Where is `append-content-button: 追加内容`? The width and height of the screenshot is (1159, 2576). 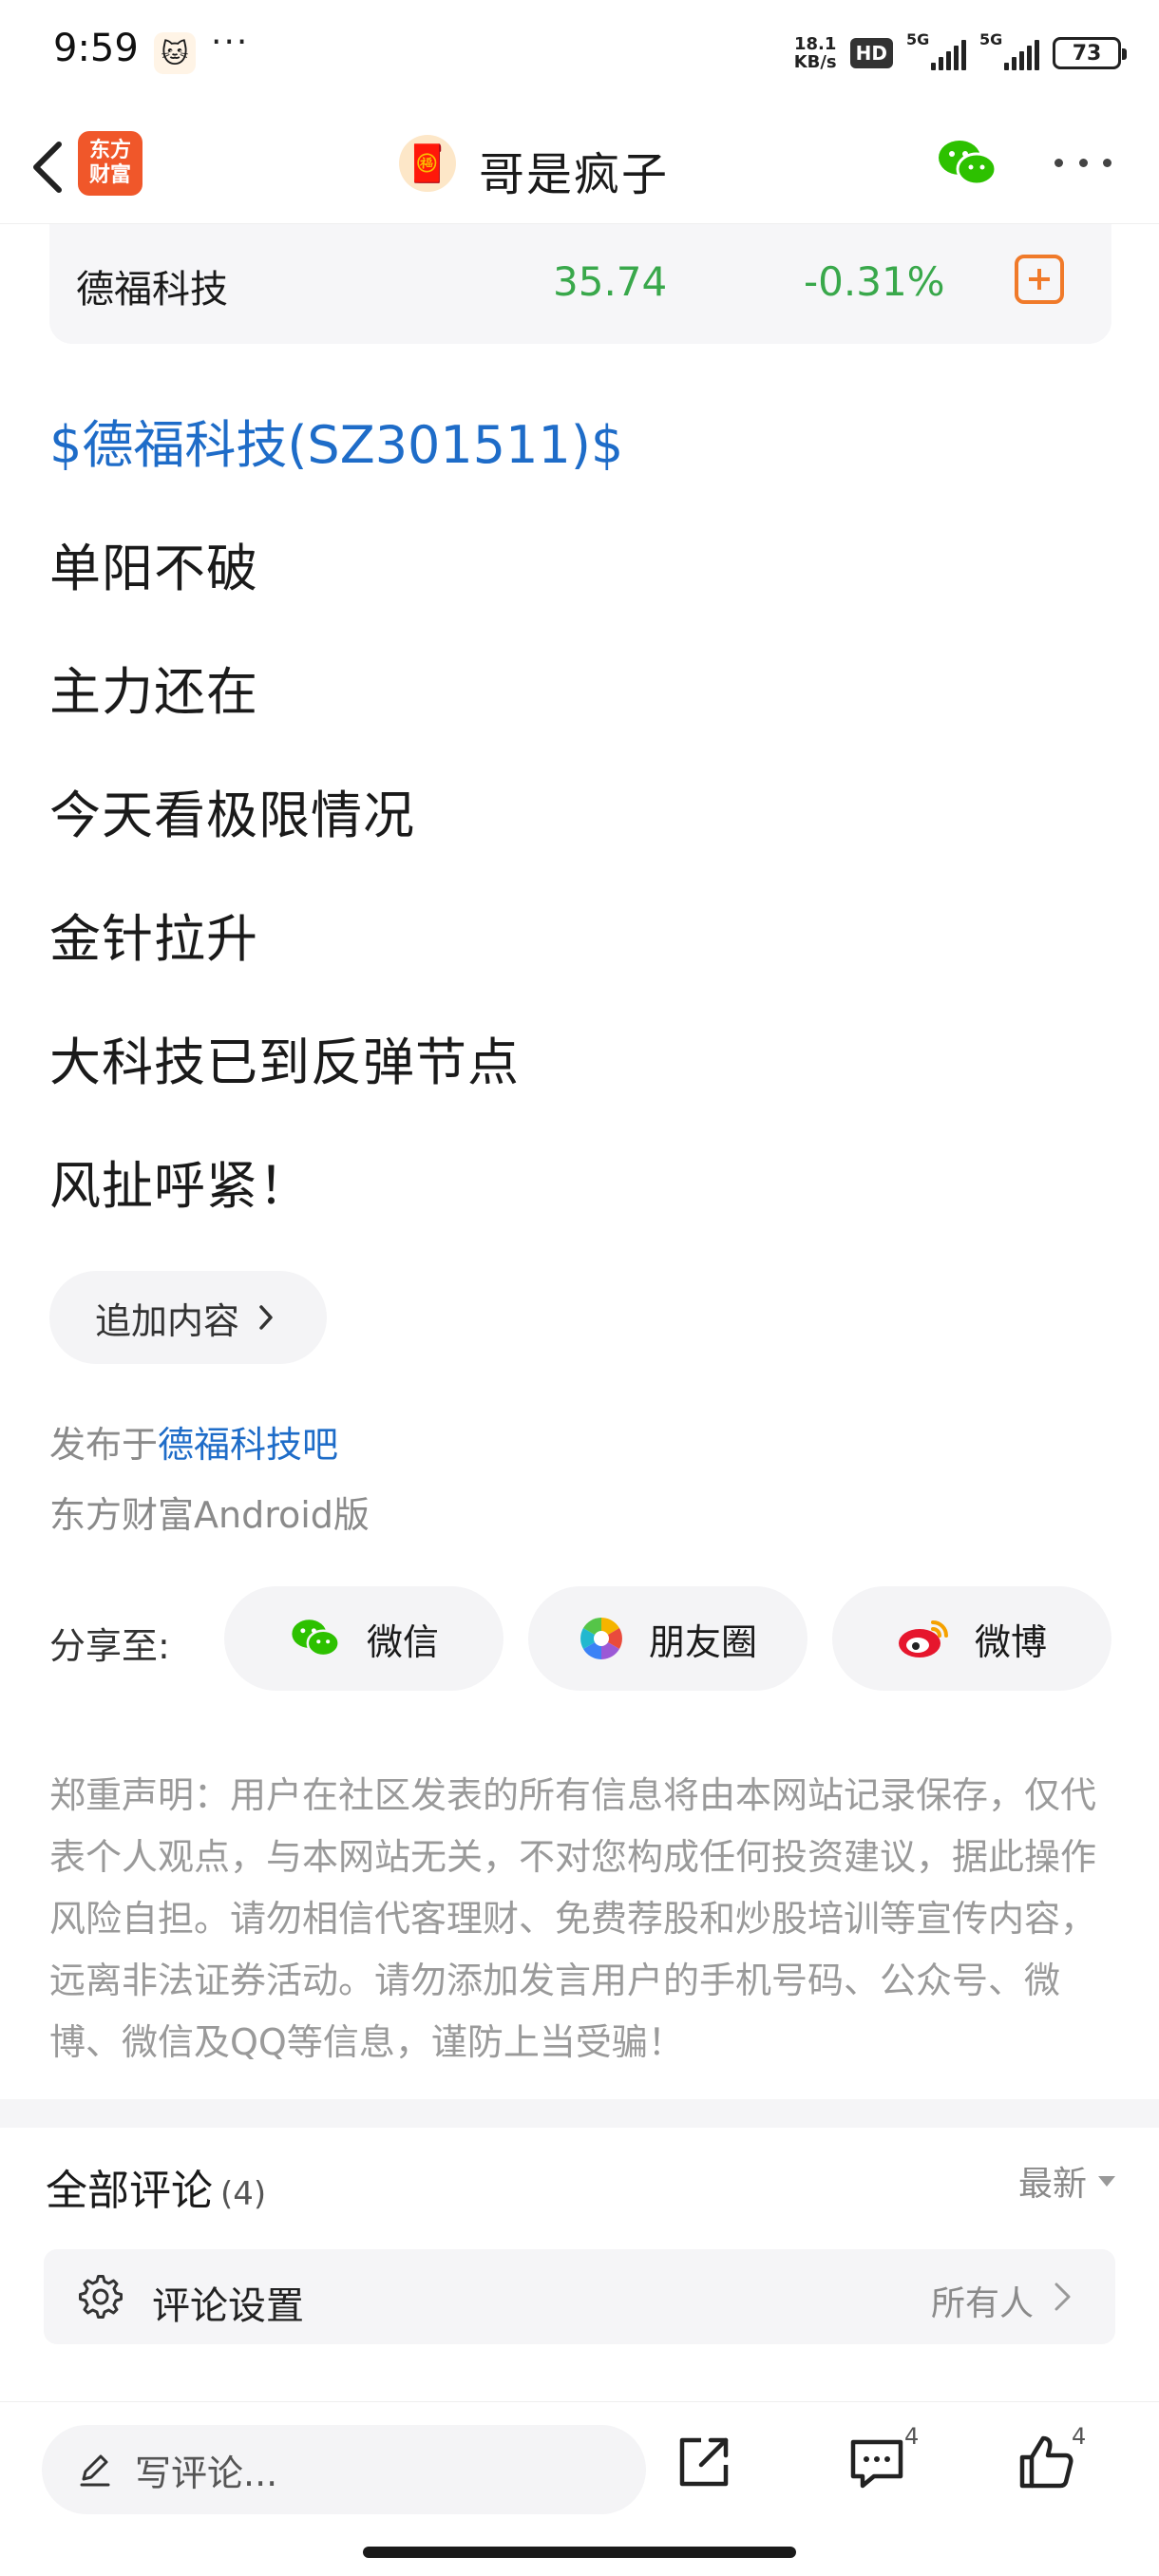
append-content-button: 追加内容 is located at coordinates (188, 1317).